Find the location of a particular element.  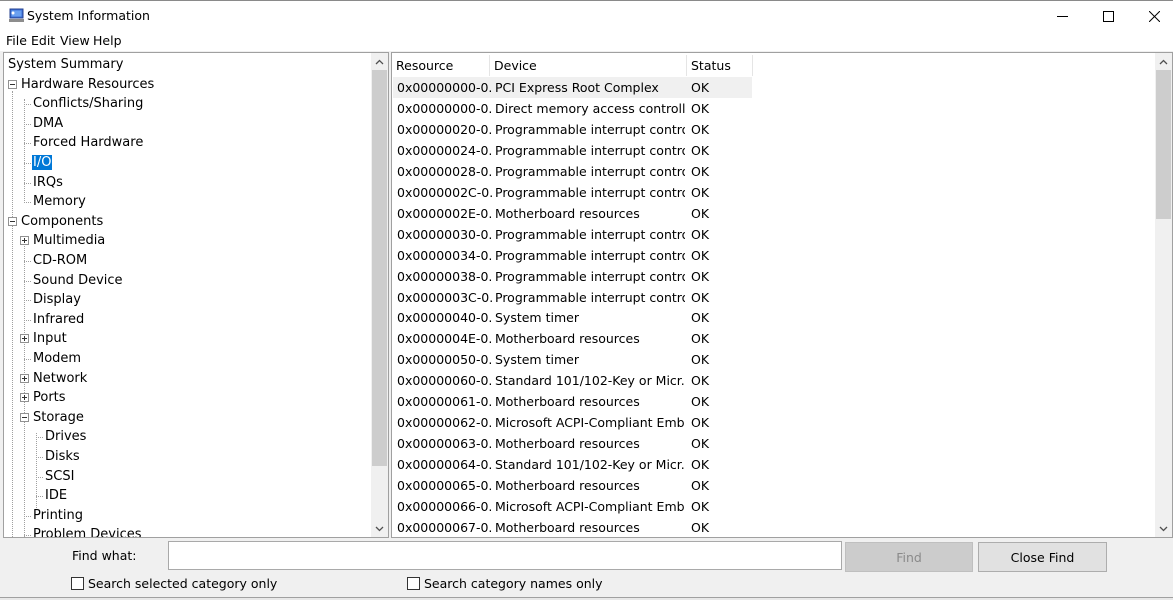

tree-item-network: Network is located at coordinates (60, 378).